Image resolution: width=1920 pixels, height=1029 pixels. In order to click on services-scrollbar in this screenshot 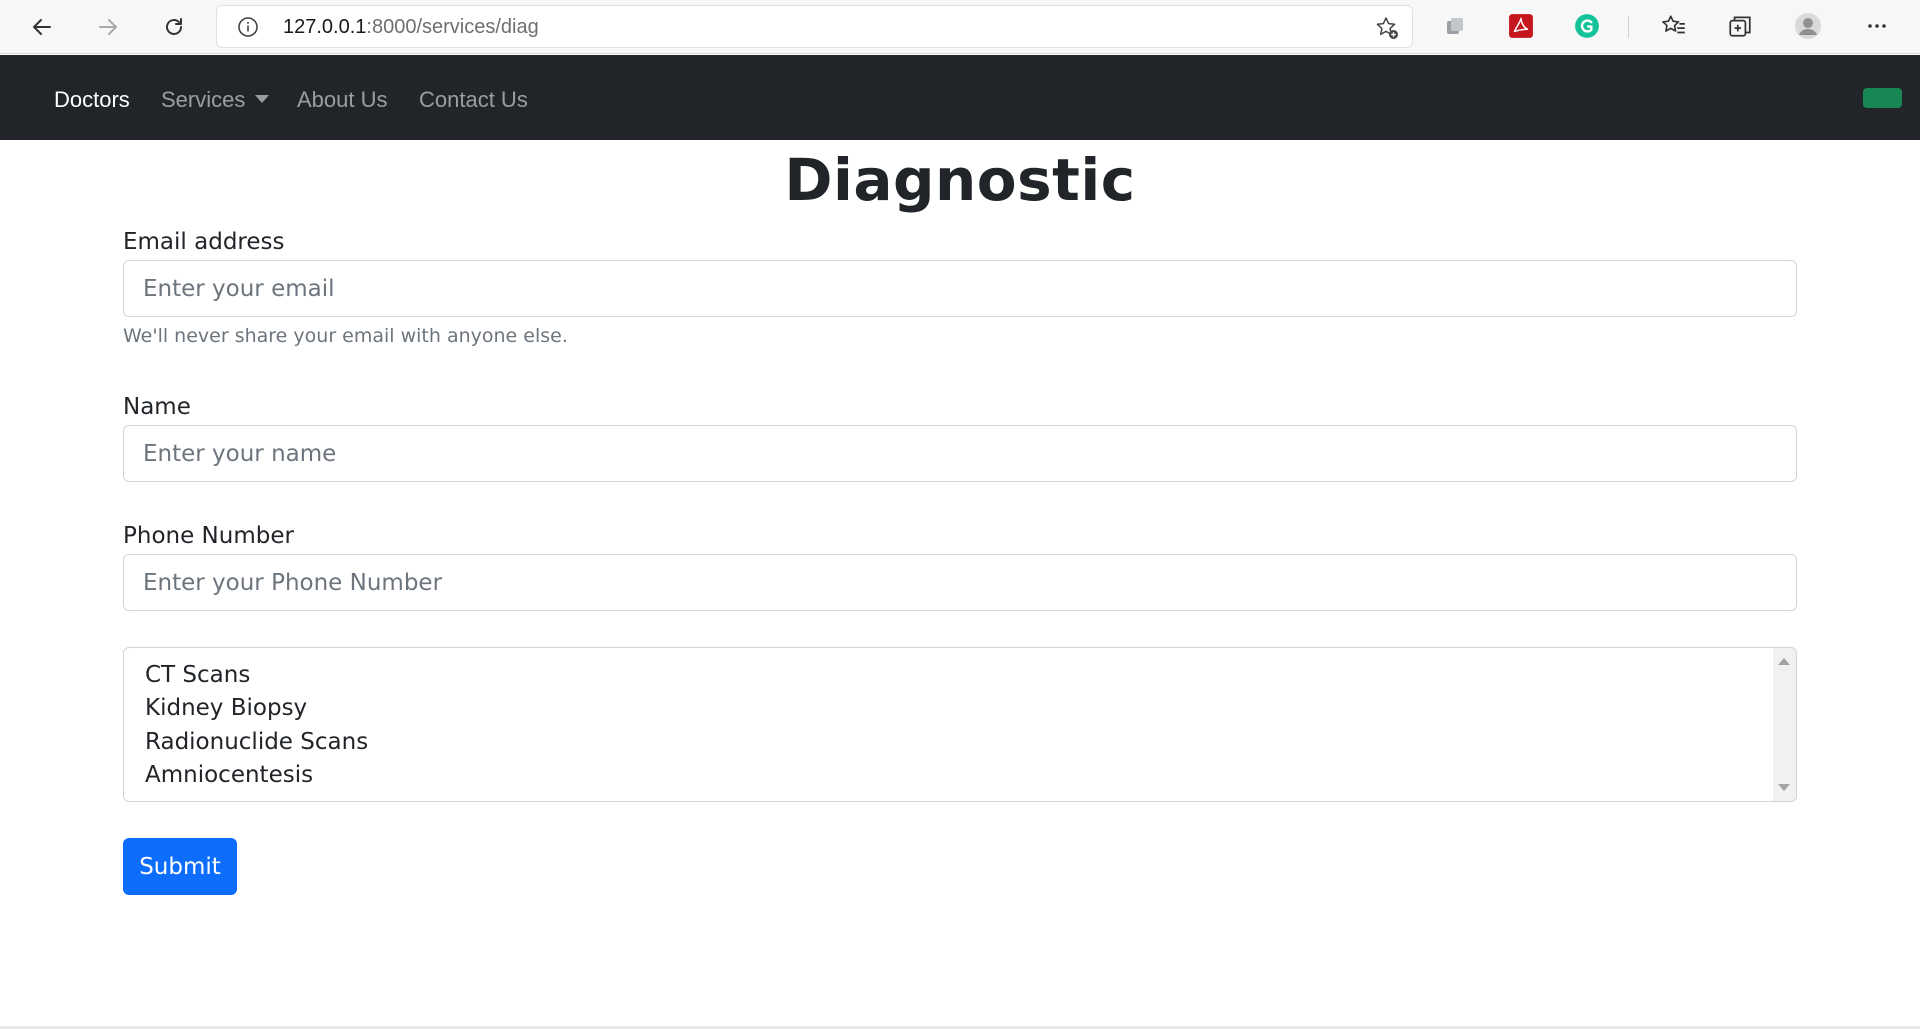, I will do `click(1784, 724)`.